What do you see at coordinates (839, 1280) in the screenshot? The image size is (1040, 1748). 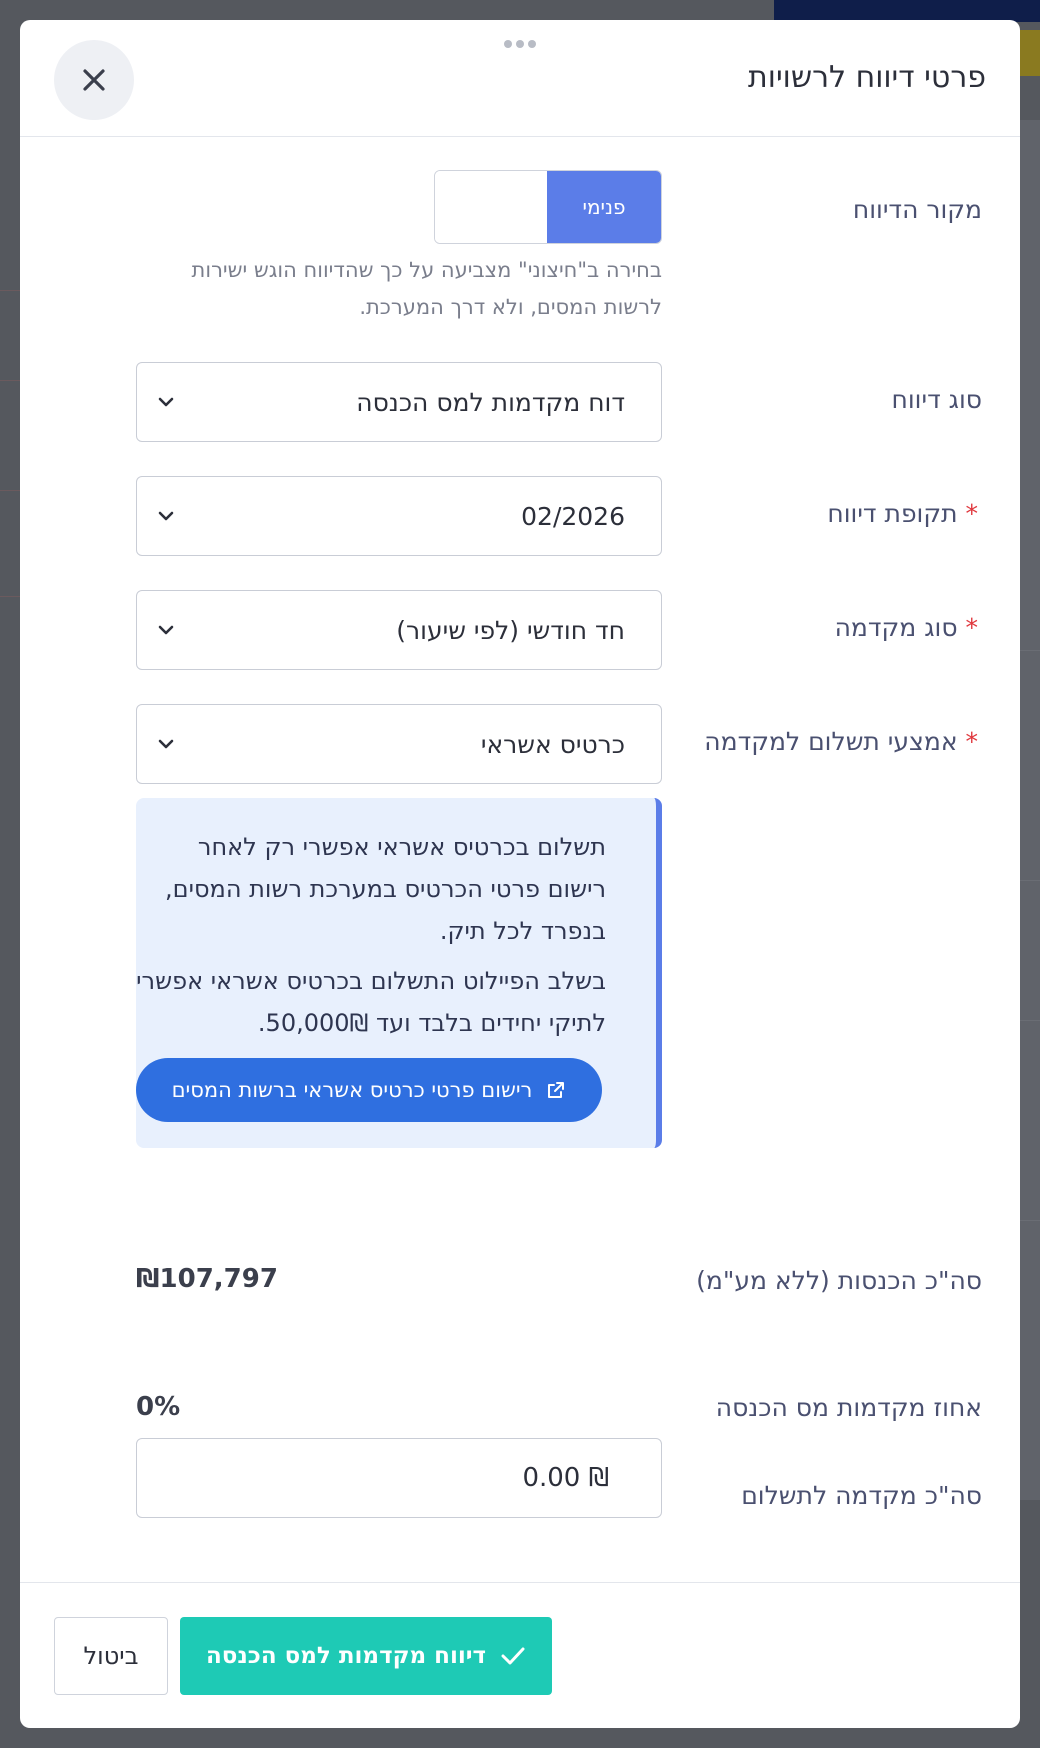 I see `total-income-label: סה"כ הכנסות (ללא מע"מ)` at bounding box center [839, 1280].